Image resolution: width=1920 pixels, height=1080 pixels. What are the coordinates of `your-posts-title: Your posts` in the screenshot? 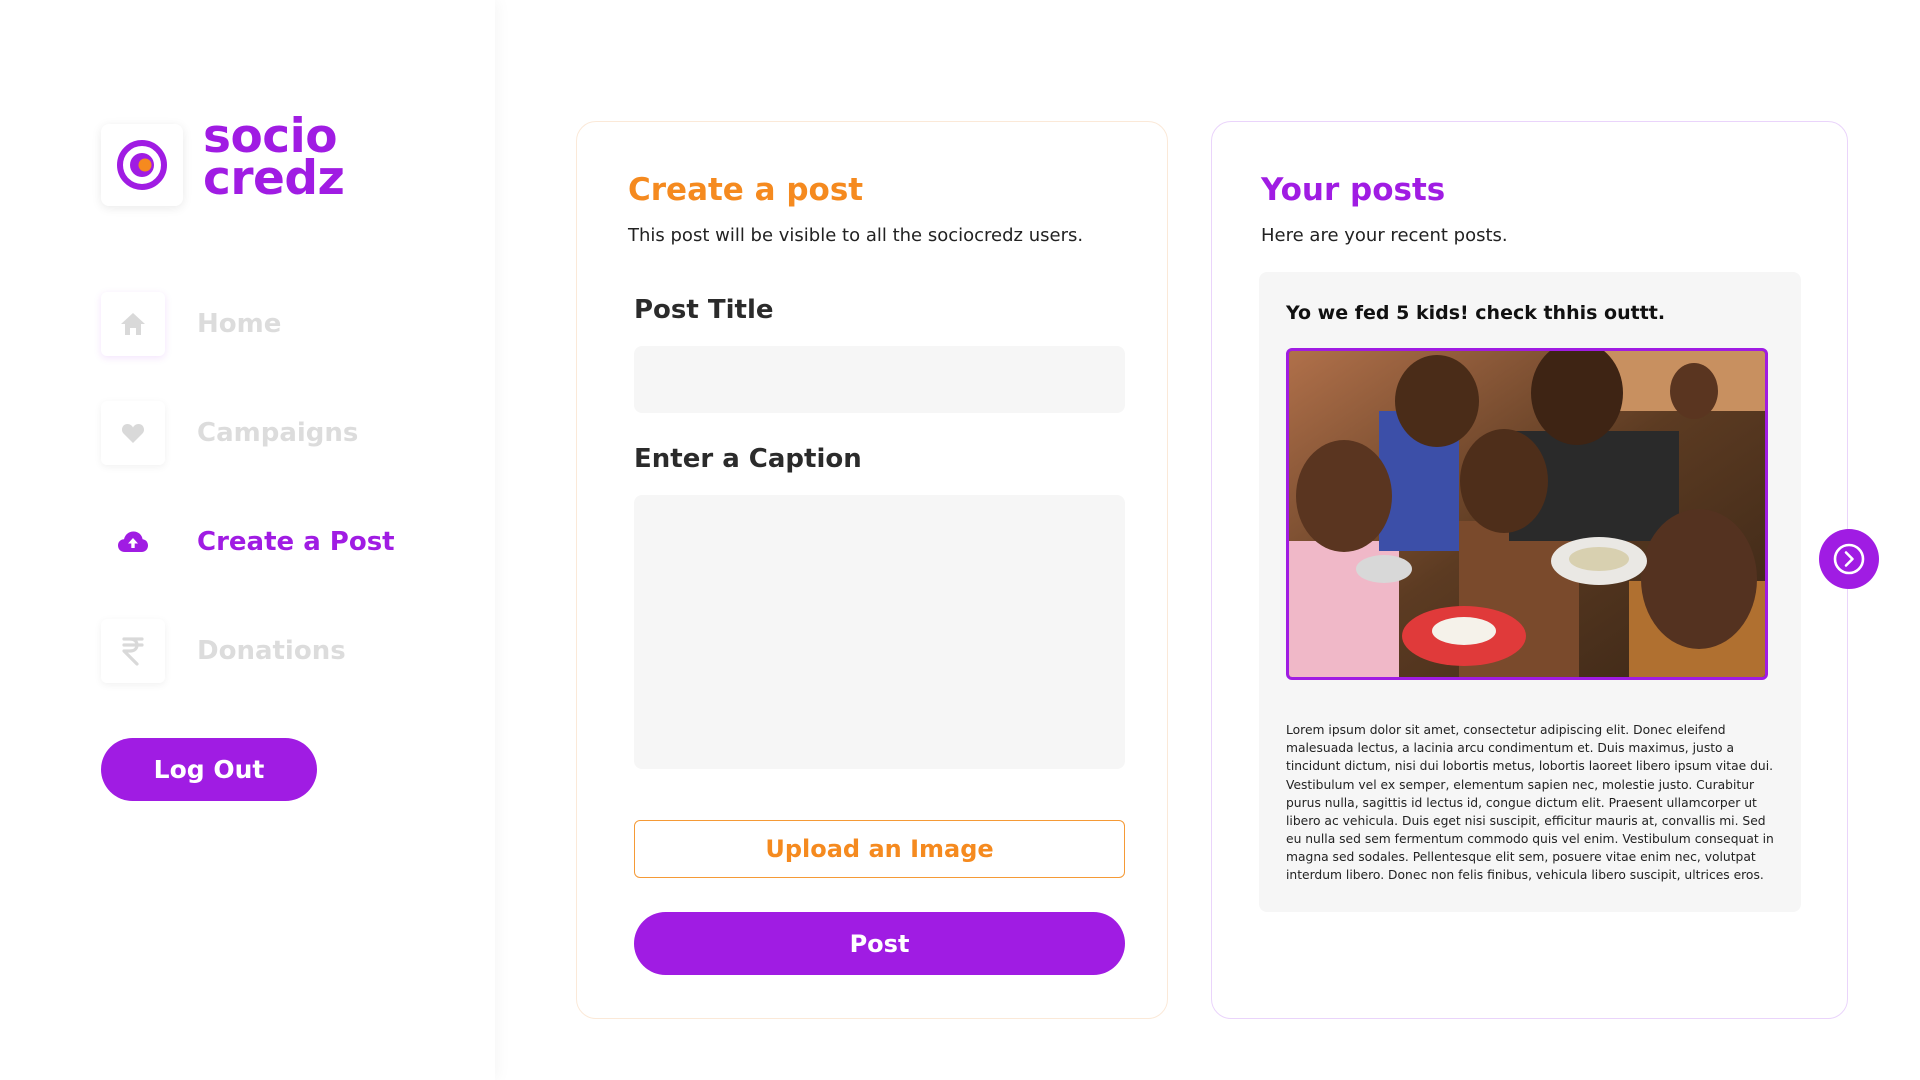 It's located at (1353, 190).